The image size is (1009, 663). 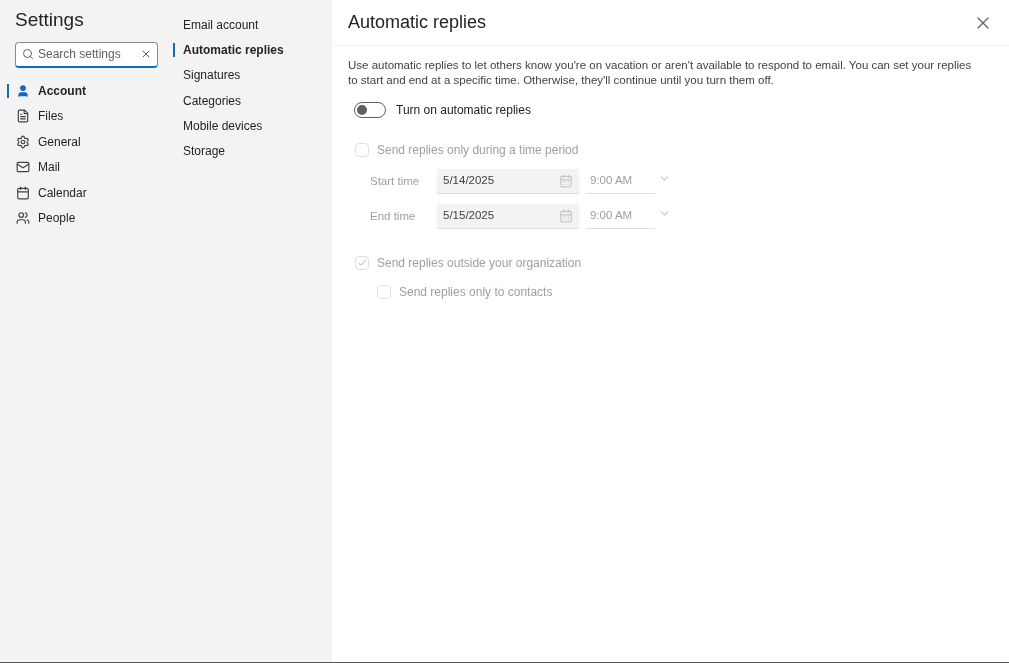 I want to click on checkbox-label: Send replies only to contacts, so click(x=476, y=292).